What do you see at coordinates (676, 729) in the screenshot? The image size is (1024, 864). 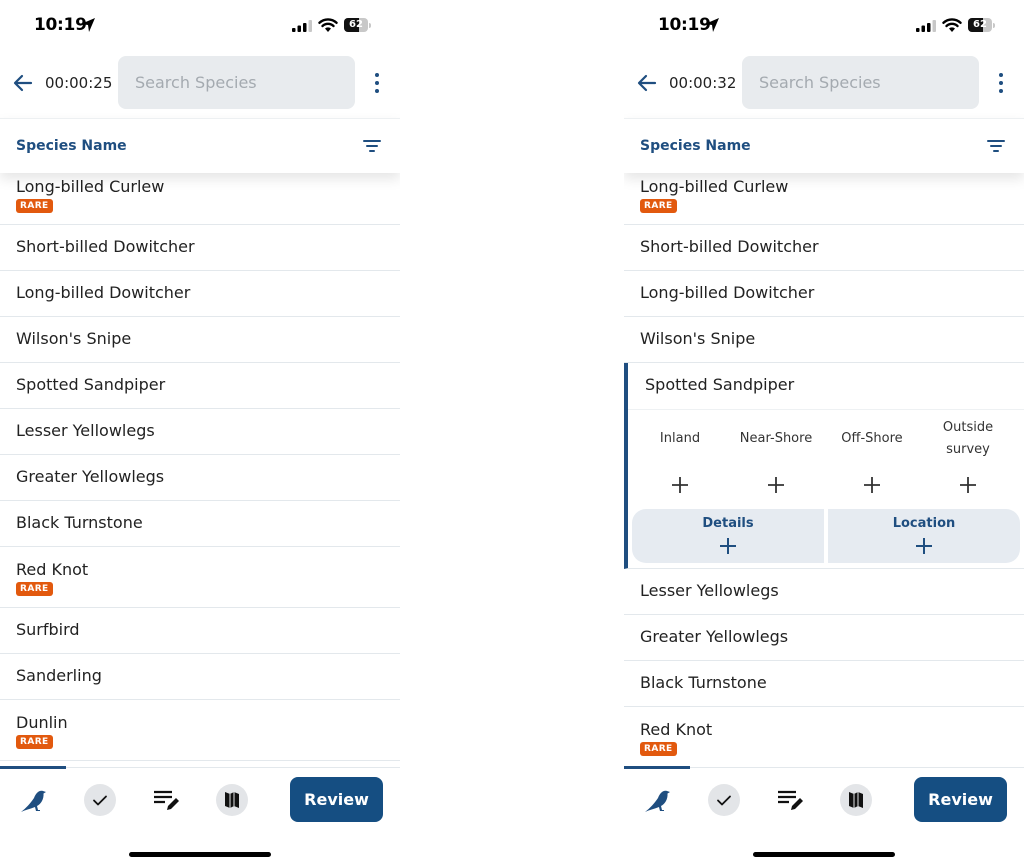 I see `species-name: Red Knot` at bounding box center [676, 729].